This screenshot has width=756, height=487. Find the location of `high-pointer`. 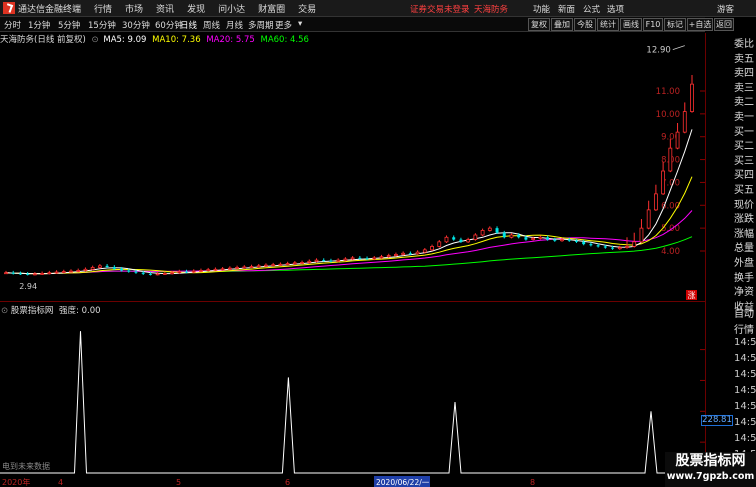

high-pointer is located at coordinates (678, 47).